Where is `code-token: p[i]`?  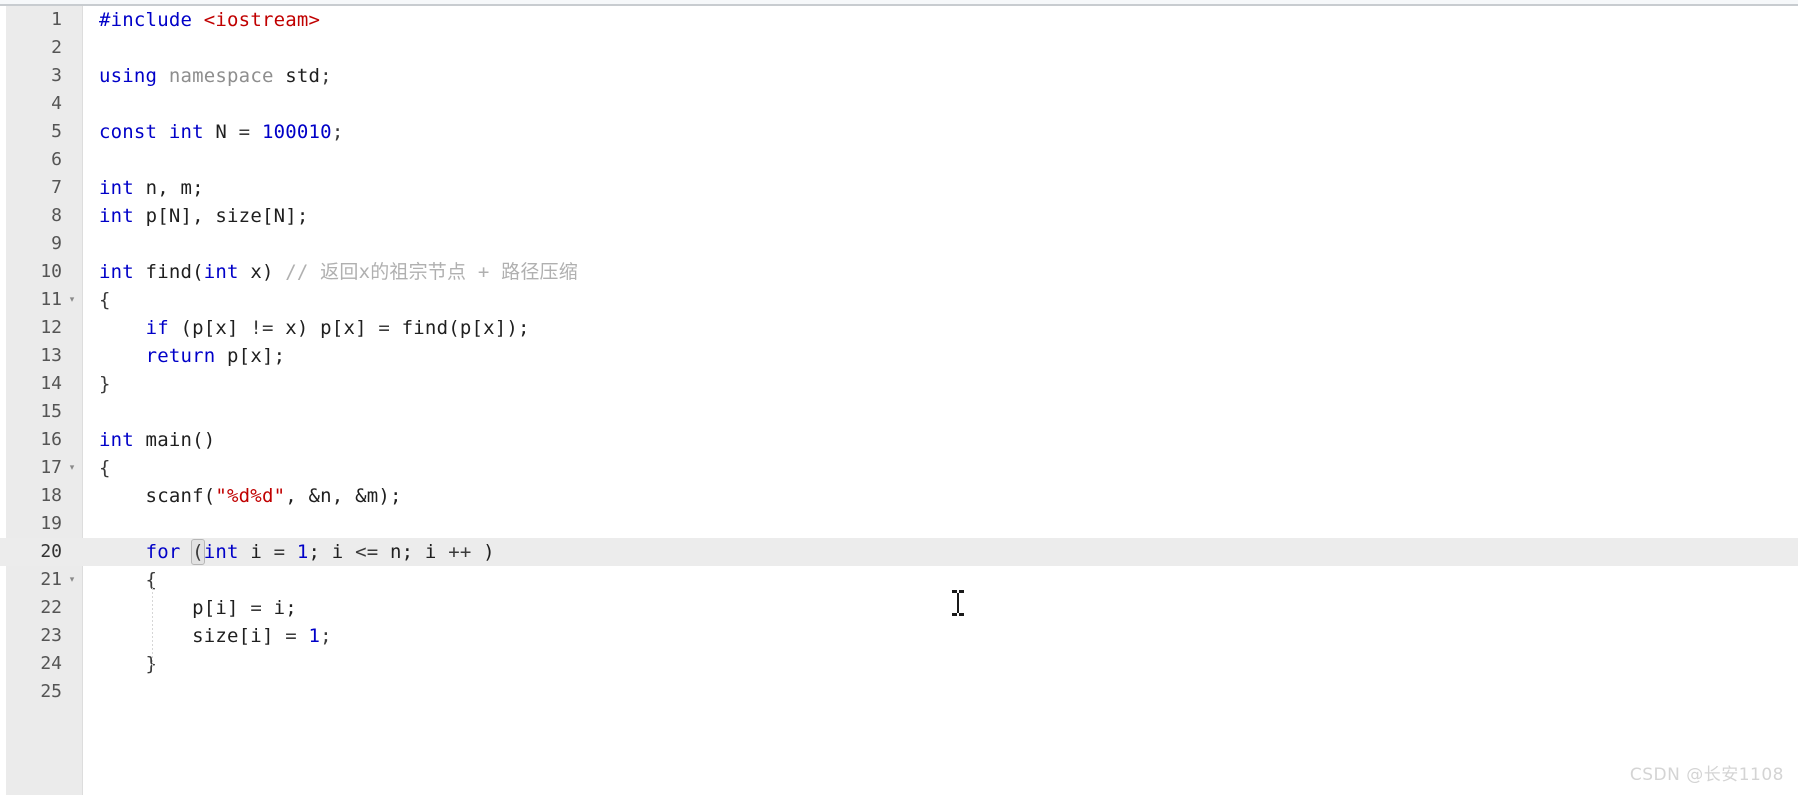
code-token: p[i] is located at coordinates (175, 608).